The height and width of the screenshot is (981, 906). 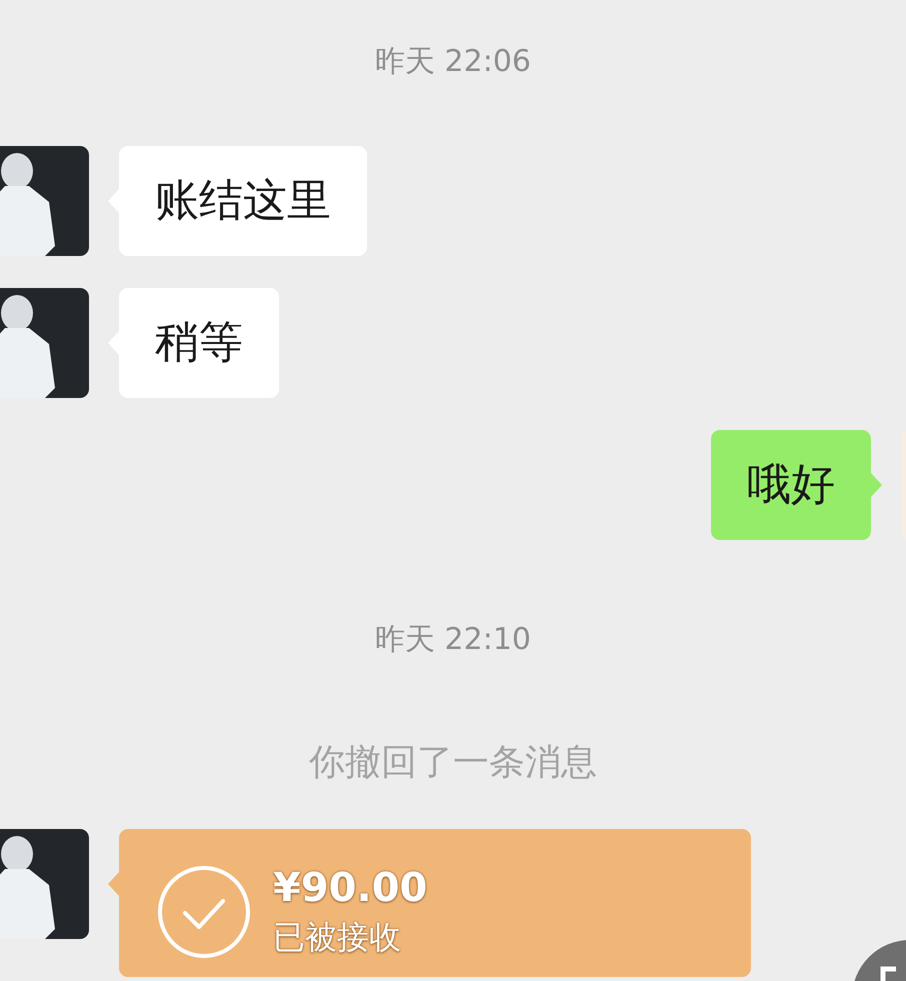 What do you see at coordinates (199, 343) in the screenshot?
I see `message-bubble: 稍等` at bounding box center [199, 343].